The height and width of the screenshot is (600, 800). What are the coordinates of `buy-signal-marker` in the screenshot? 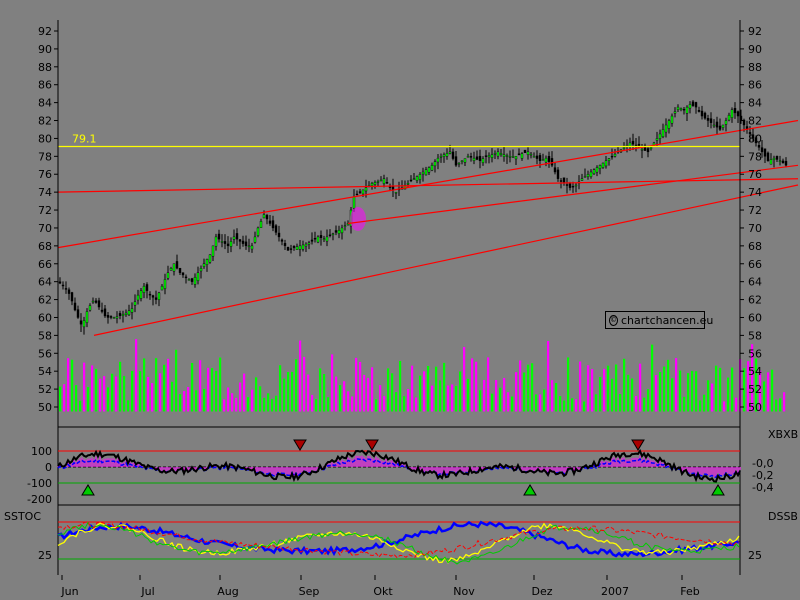 It's located at (718, 490).